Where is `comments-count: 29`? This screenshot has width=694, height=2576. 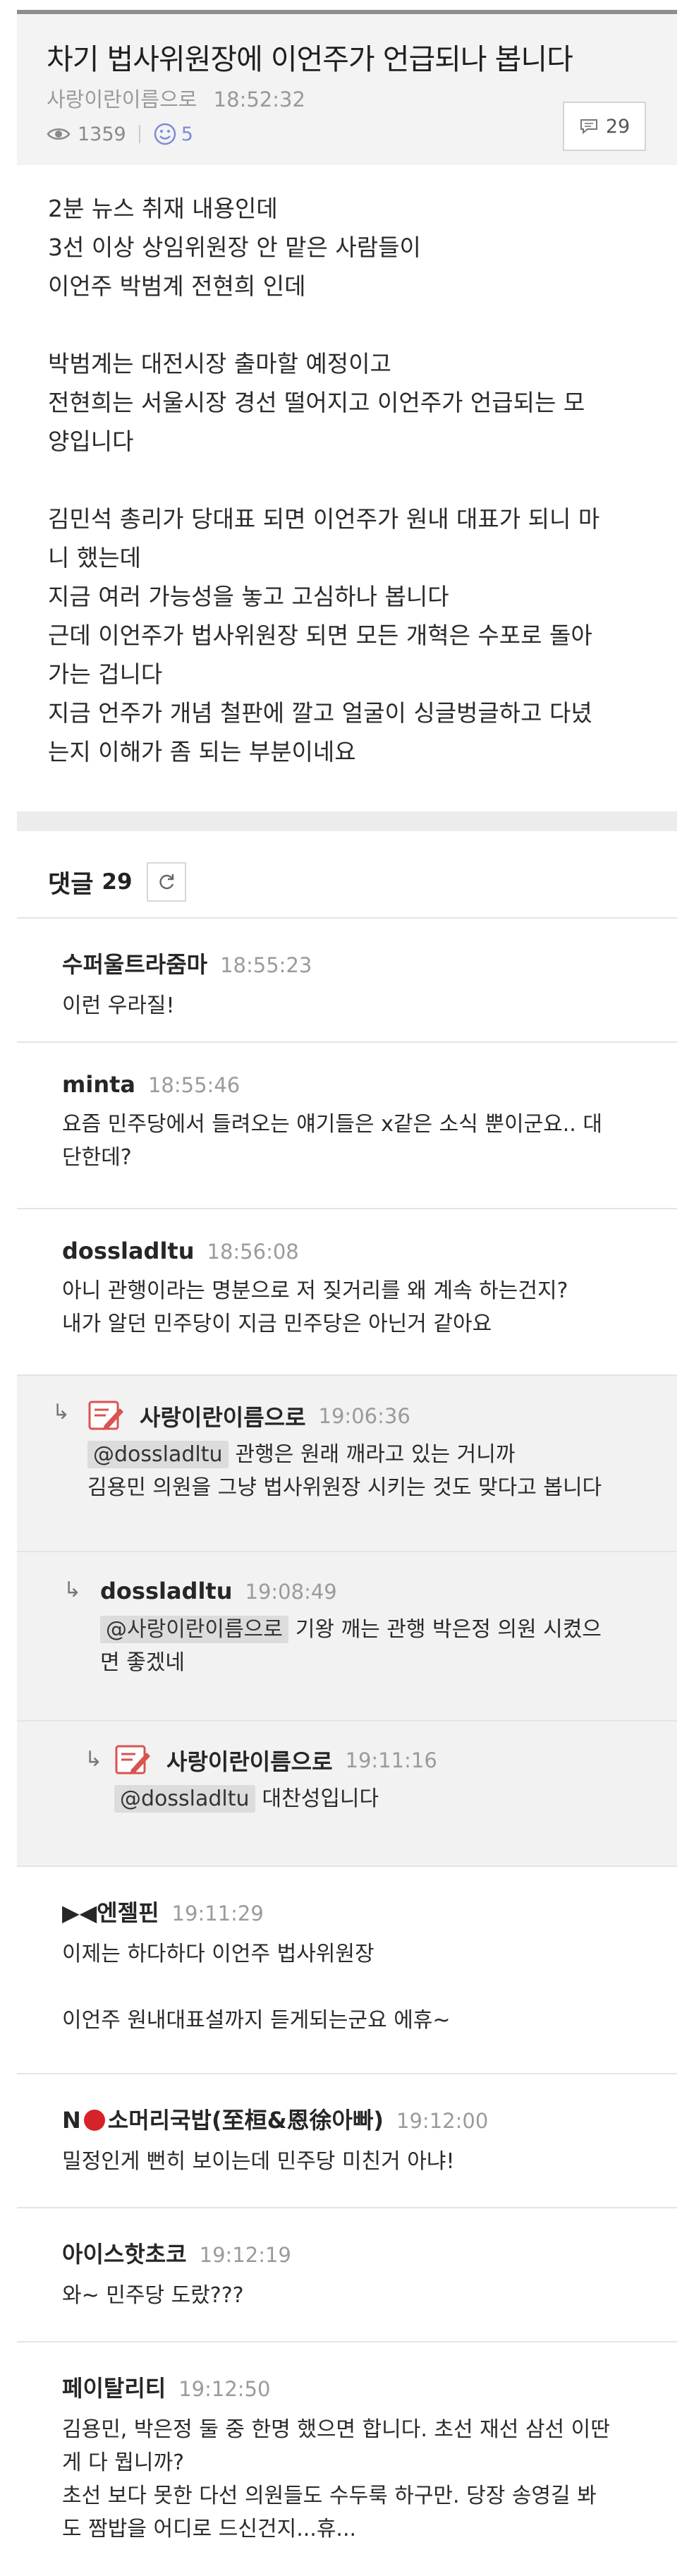
comments-count: 29 is located at coordinates (118, 882).